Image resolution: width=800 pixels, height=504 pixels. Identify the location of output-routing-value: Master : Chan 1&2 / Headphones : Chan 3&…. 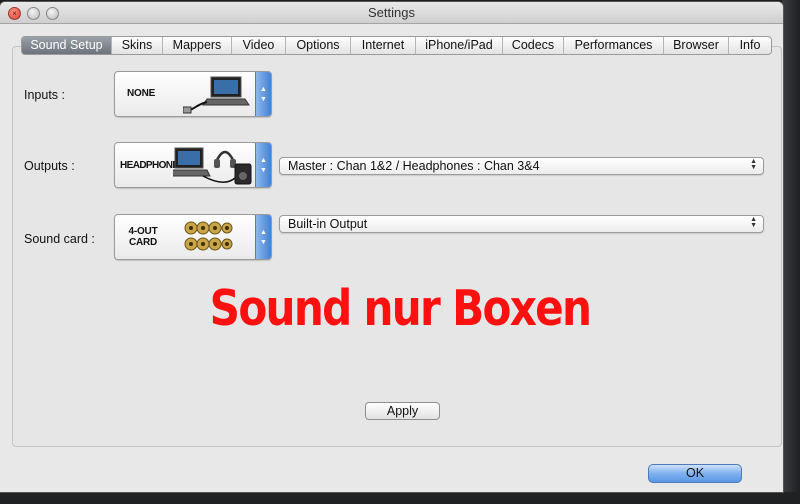
(414, 166).